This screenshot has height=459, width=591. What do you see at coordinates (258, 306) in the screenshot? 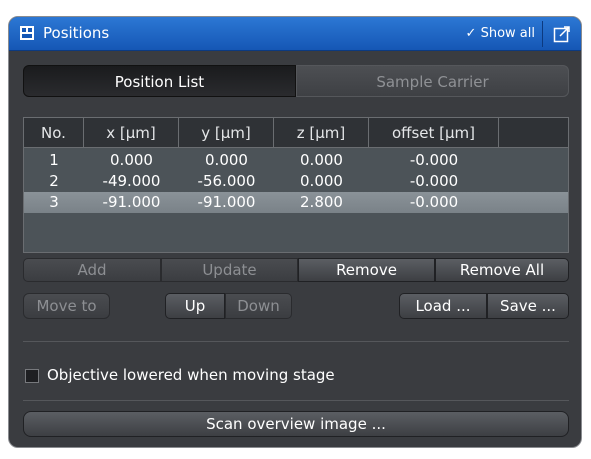
I see `down-button: Down` at bounding box center [258, 306].